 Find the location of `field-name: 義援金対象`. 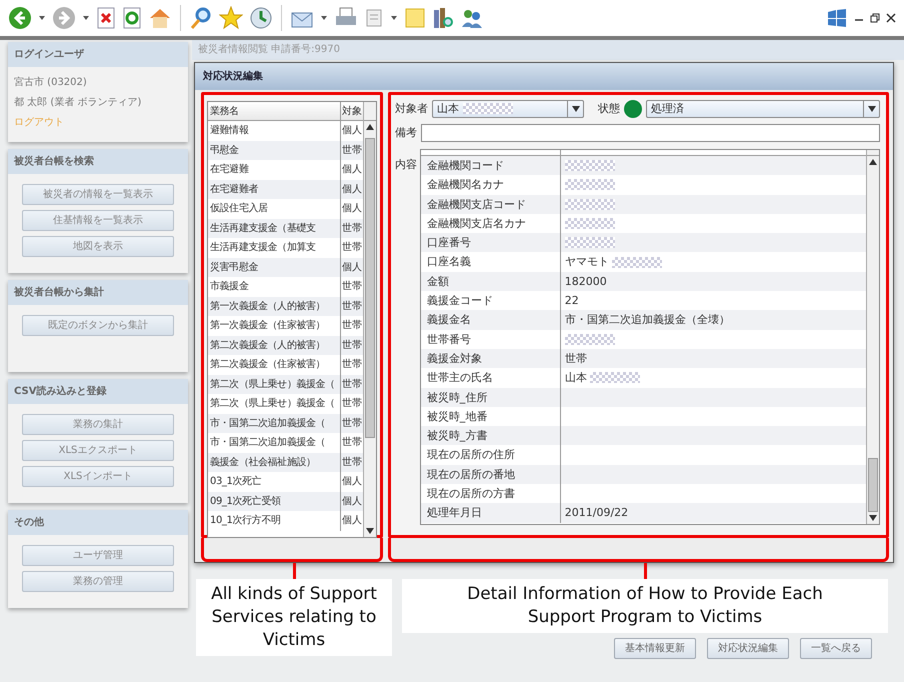

field-name: 義援金対象 is located at coordinates (490, 358).